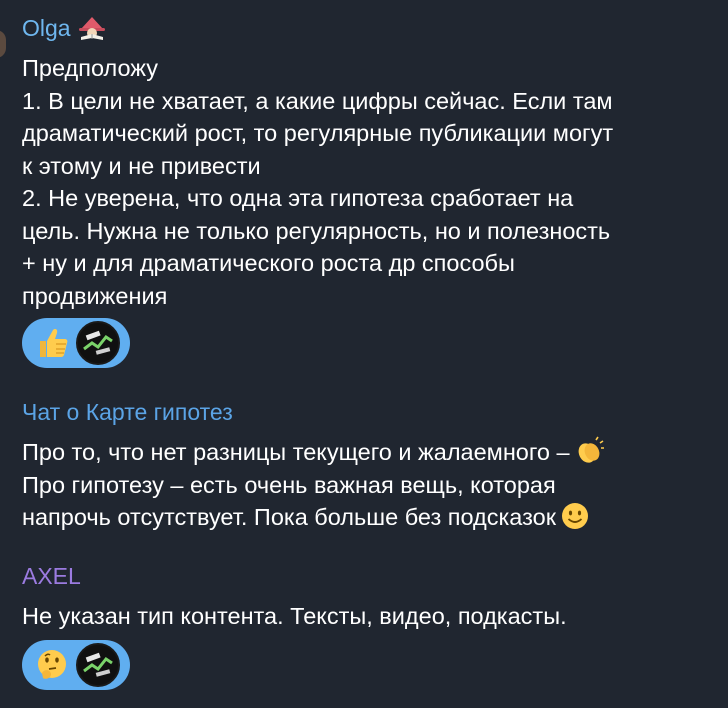  Describe the element at coordinates (46, 28) in the screenshot. I see `sender-name: Olga` at that location.